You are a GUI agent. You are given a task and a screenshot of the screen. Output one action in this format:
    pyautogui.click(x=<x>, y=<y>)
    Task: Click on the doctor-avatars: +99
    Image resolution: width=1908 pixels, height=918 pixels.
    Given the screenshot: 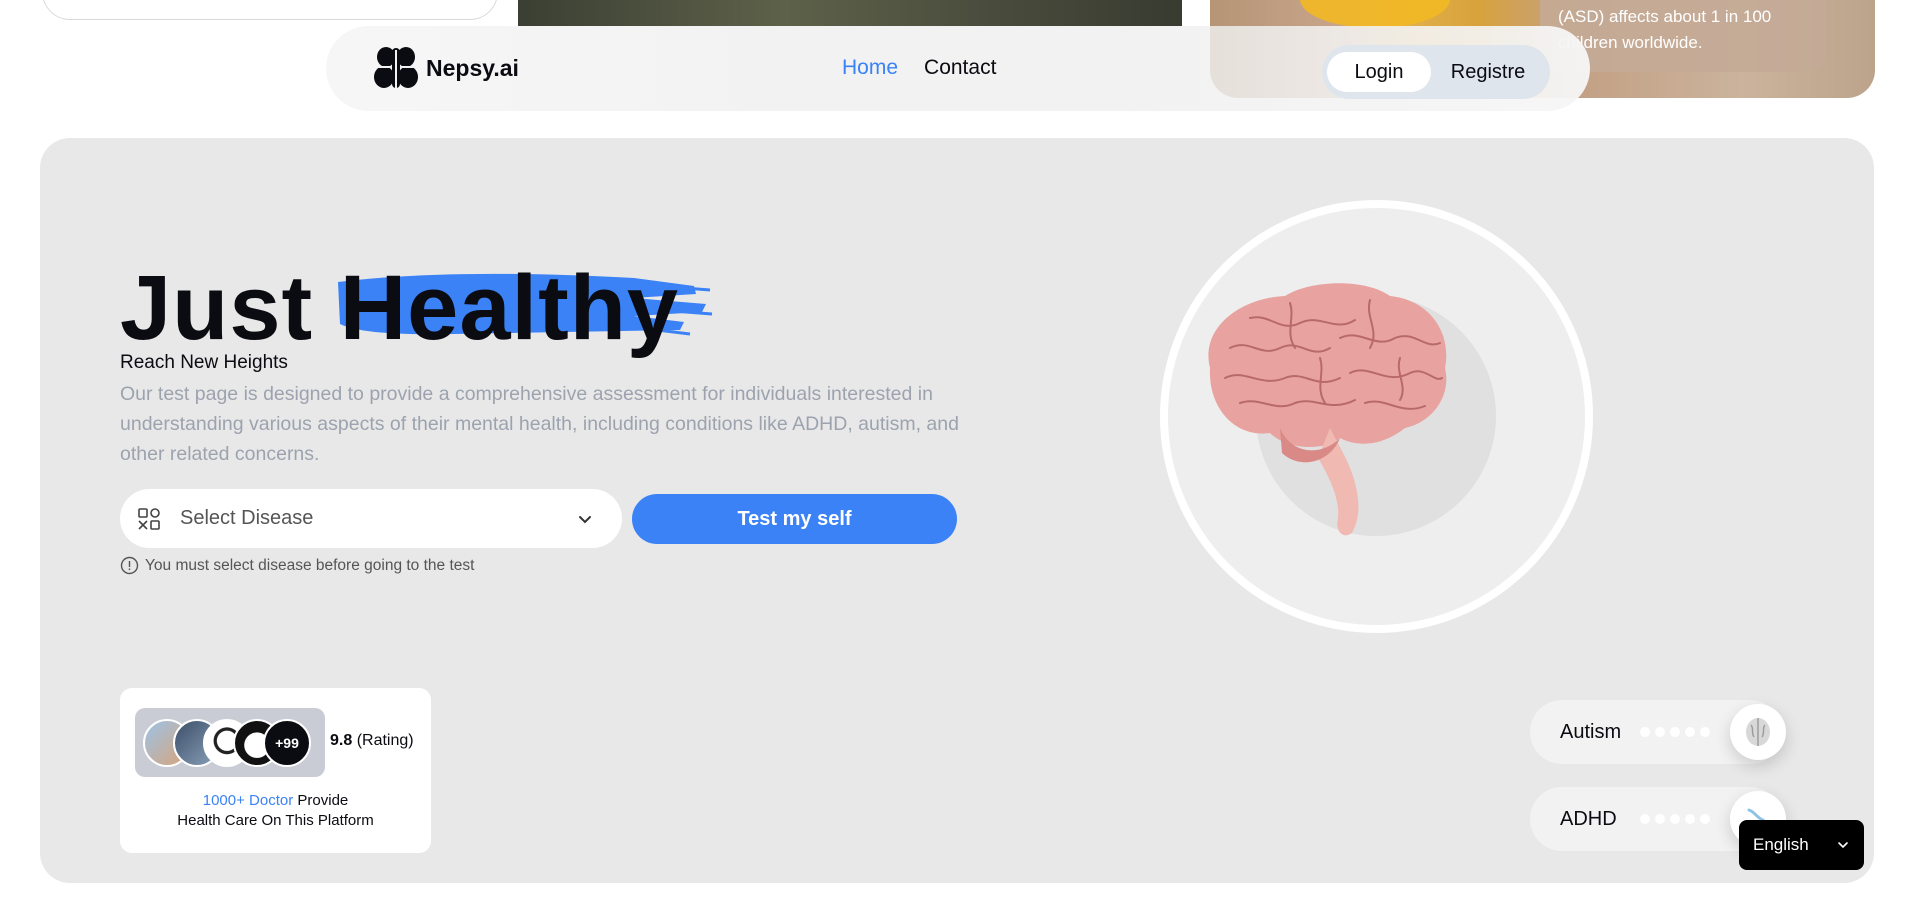 What is the action you would take?
    pyautogui.click(x=230, y=742)
    